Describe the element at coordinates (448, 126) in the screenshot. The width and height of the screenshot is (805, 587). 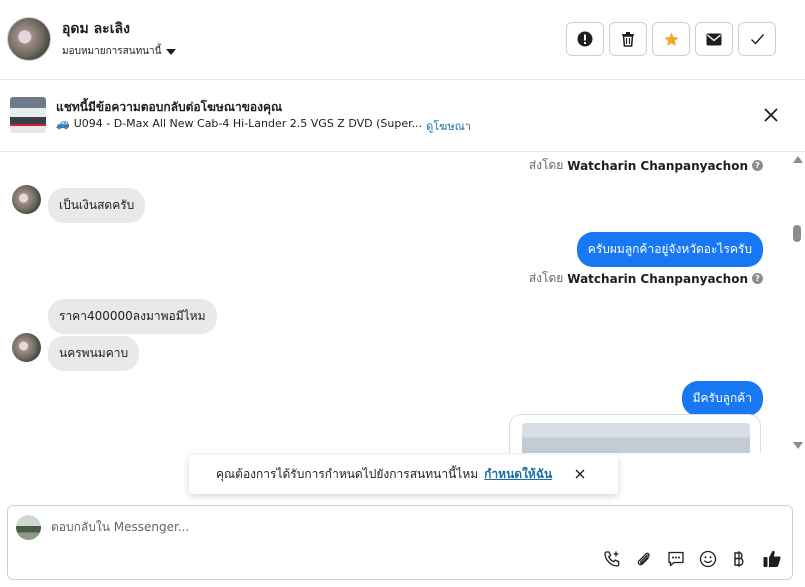
I see `view-ad-link: ดูโฆษณา` at that location.